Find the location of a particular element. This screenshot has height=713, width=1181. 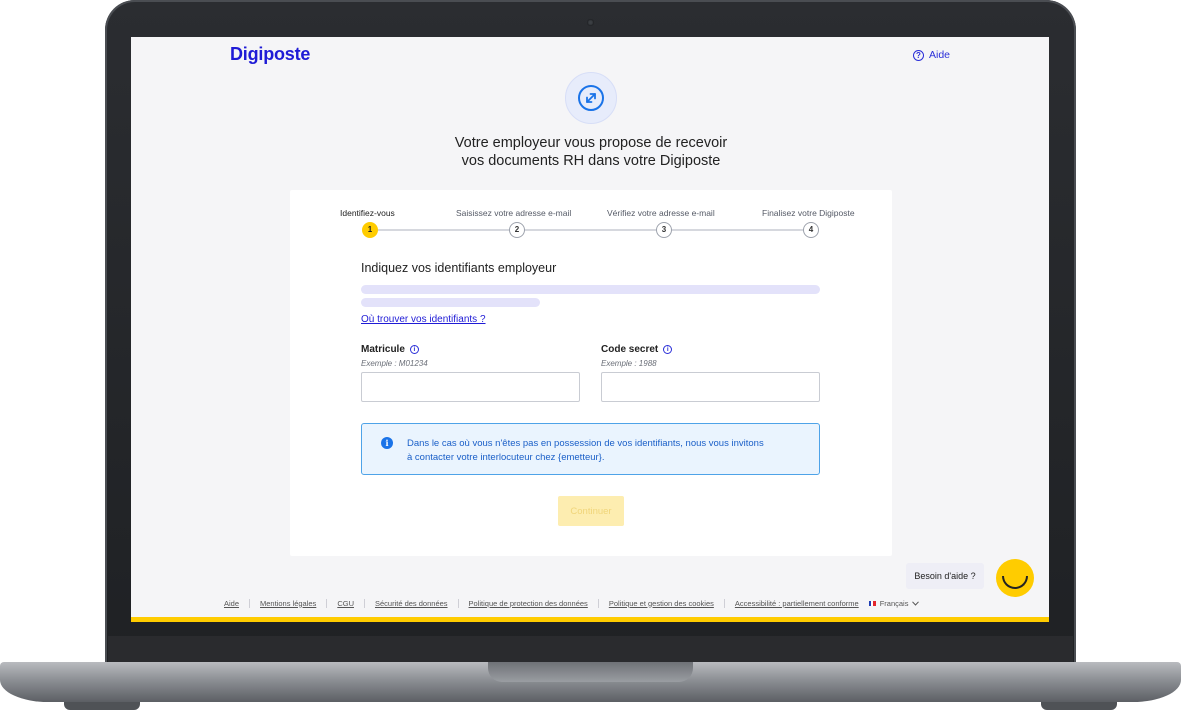

transfer-badge is located at coordinates (591, 98).